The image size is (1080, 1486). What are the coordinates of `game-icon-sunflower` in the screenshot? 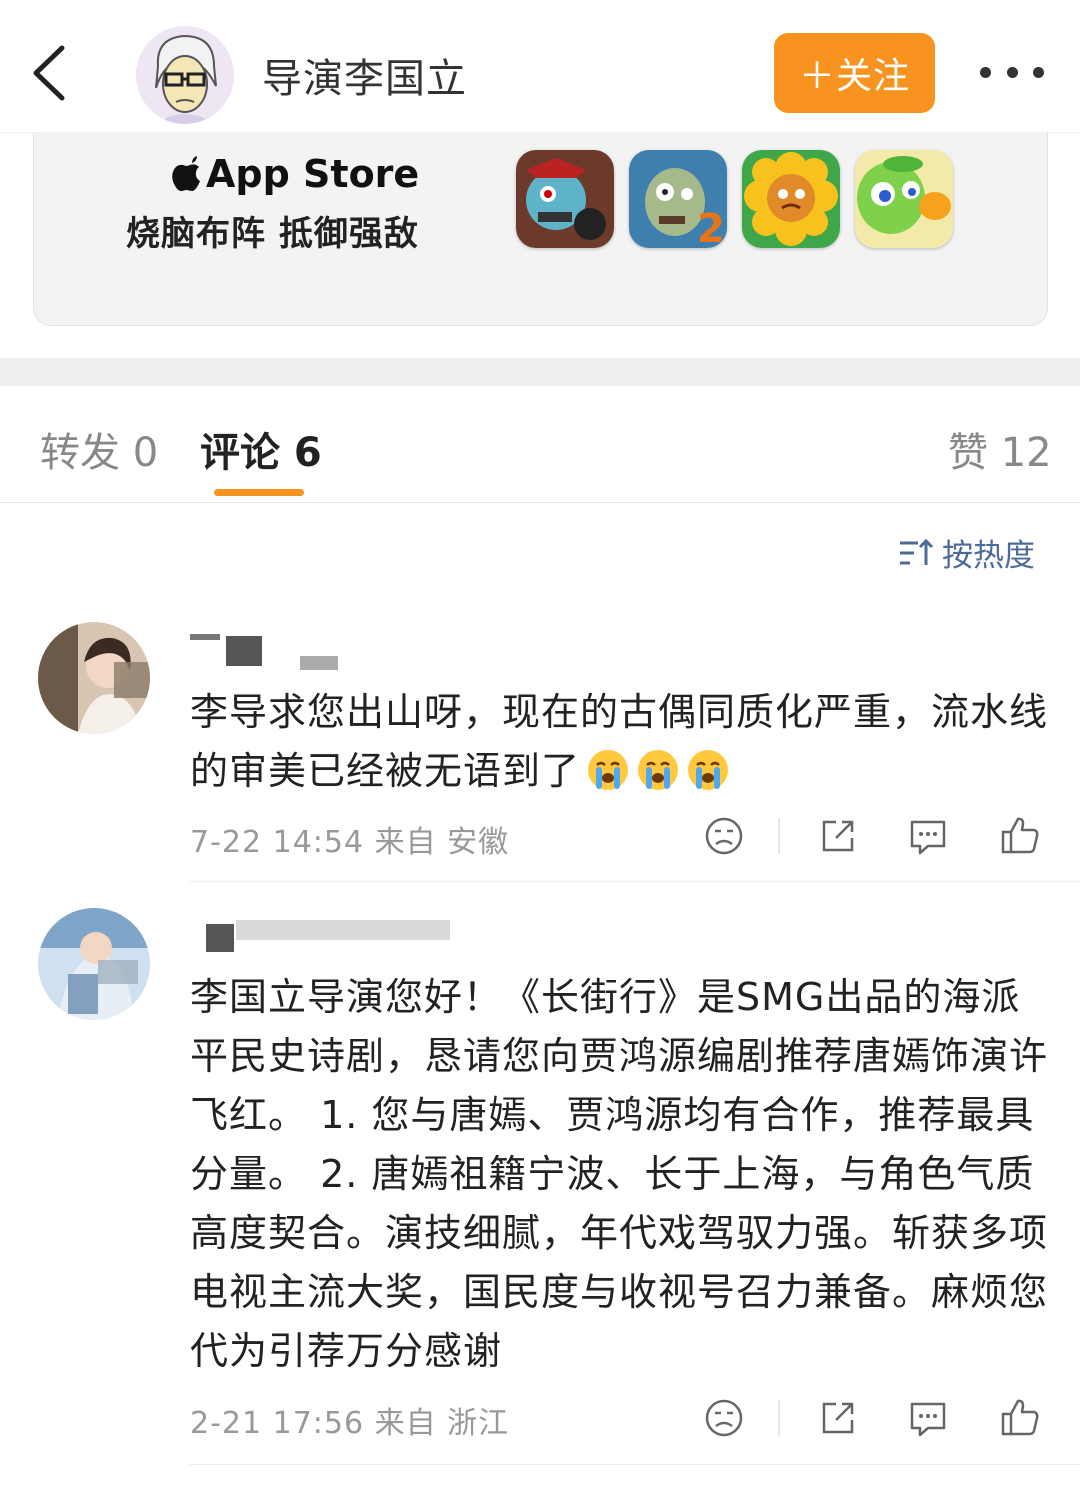 It's located at (791, 199).